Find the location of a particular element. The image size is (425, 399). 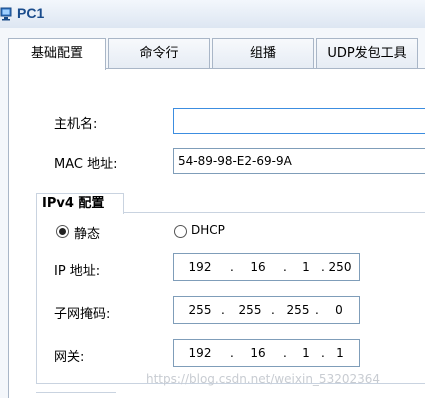

window-title: PC1 is located at coordinates (31, 13).